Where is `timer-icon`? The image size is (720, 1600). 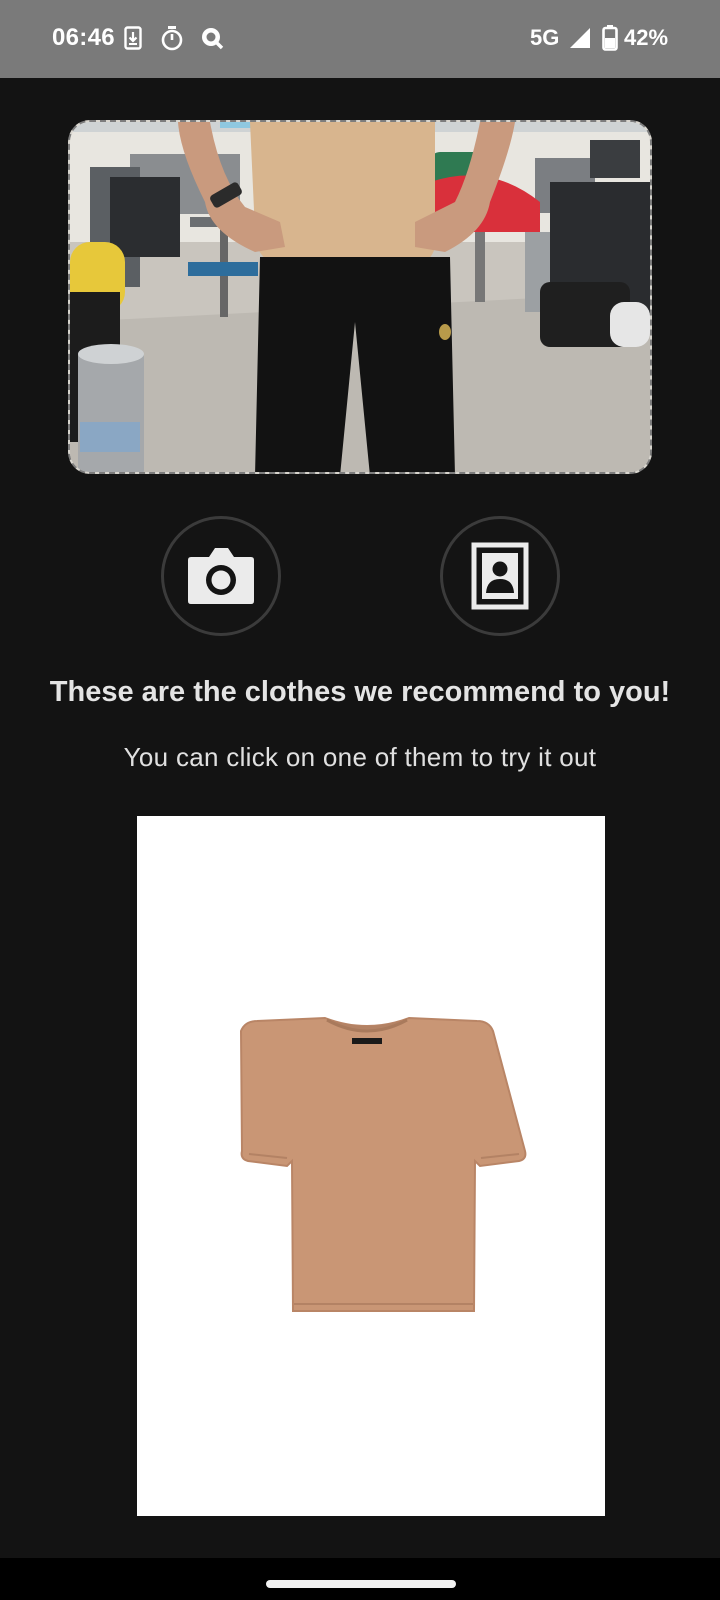 timer-icon is located at coordinates (172, 40).